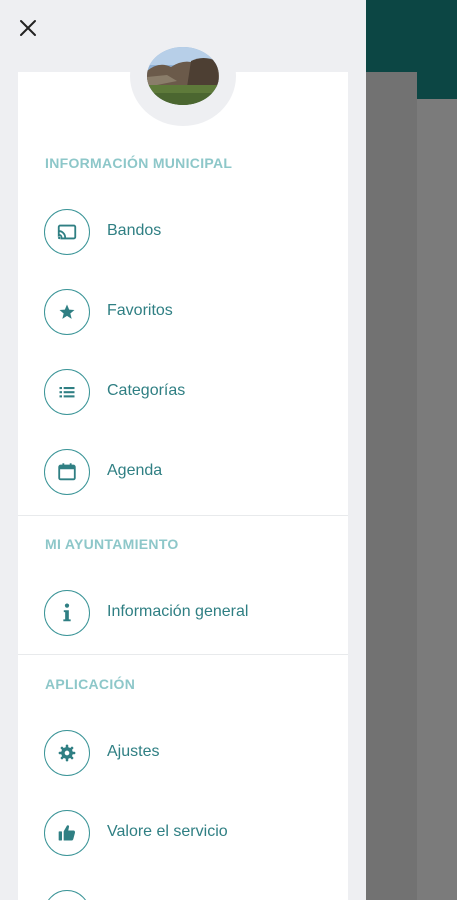  What do you see at coordinates (133, 751) in the screenshot?
I see `menu-item-label: Ajustes` at bounding box center [133, 751].